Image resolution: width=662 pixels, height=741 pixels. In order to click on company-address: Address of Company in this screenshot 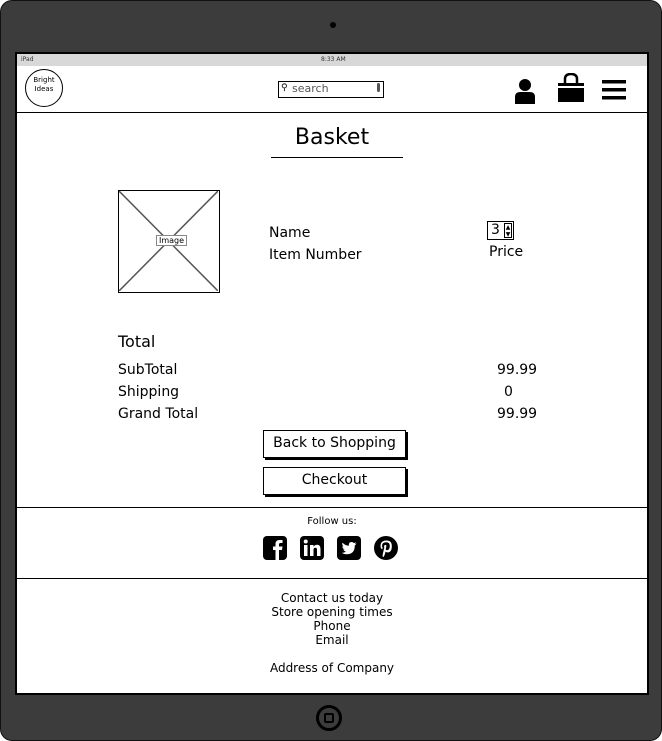, I will do `click(332, 668)`.